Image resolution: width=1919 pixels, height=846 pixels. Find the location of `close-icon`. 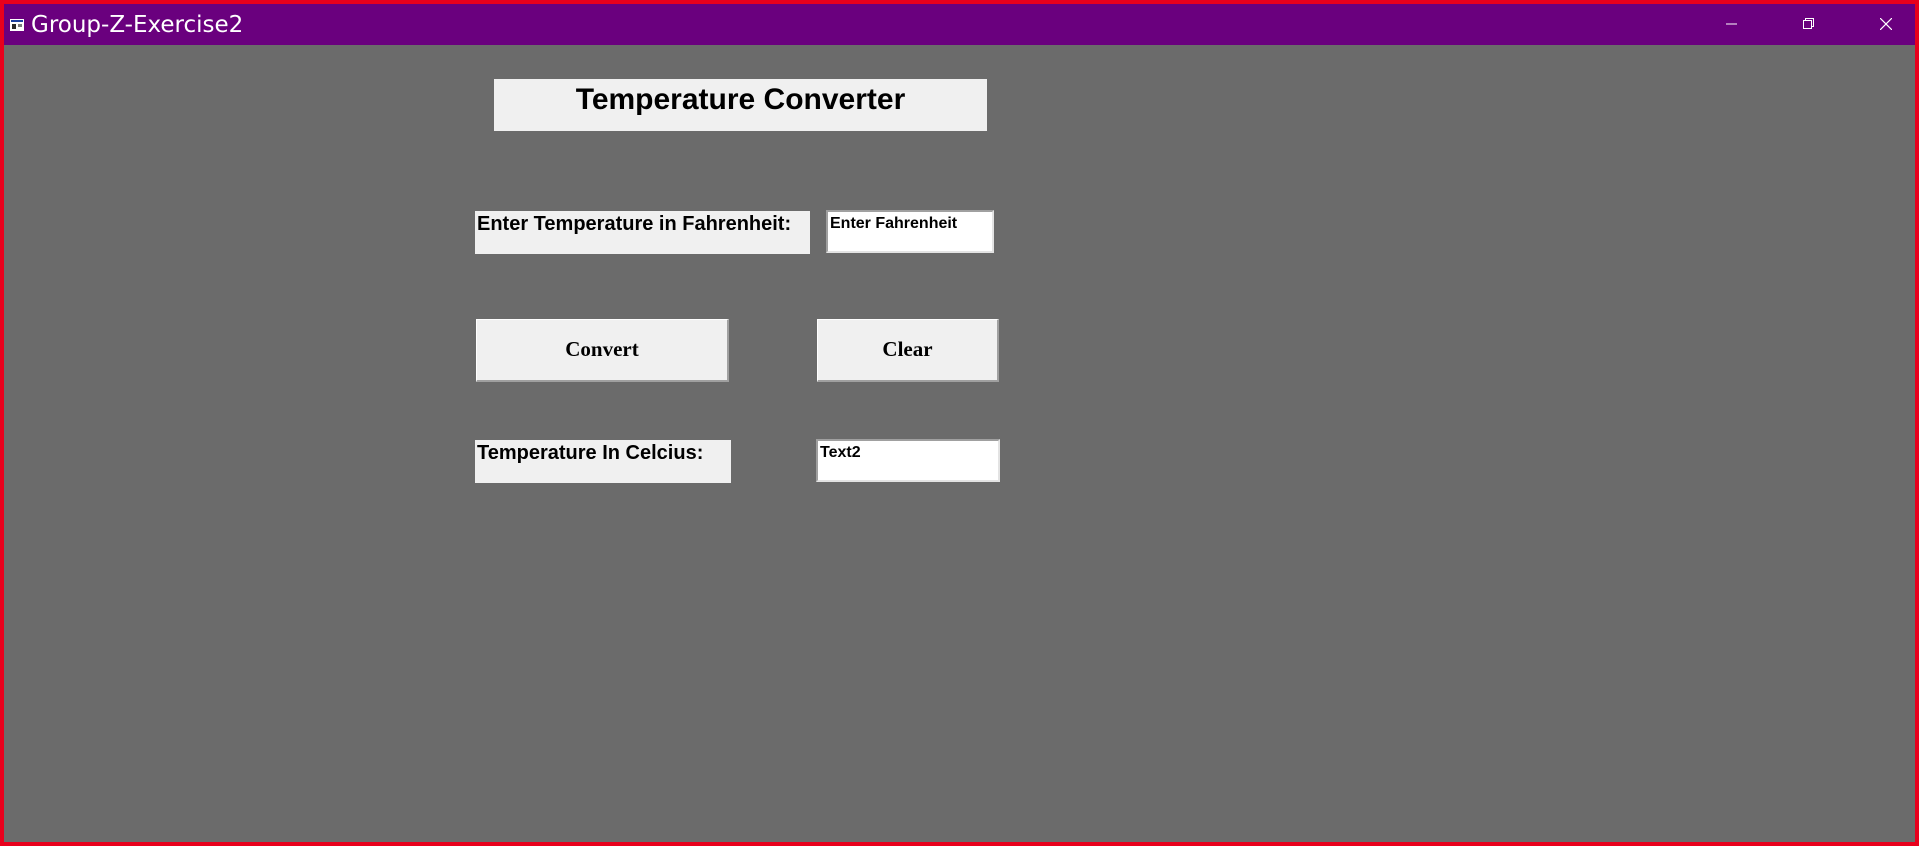

close-icon is located at coordinates (1886, 24).